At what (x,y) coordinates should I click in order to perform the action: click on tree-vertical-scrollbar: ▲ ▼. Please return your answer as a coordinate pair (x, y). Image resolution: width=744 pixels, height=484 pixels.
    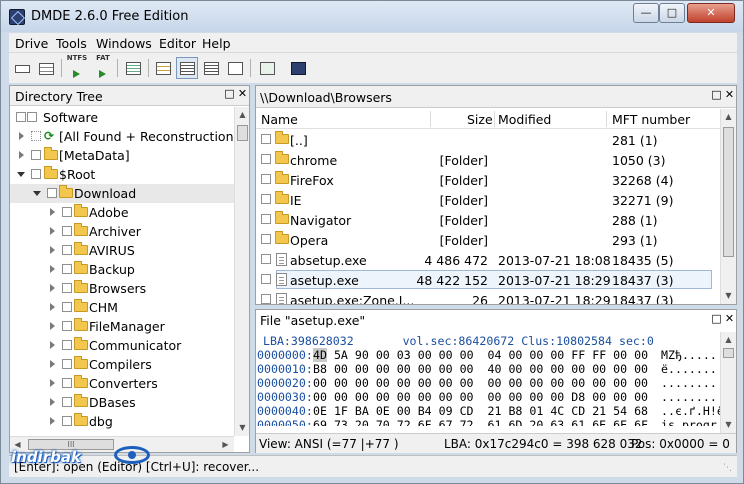
    Looking at the image, I should click on (241, 271).